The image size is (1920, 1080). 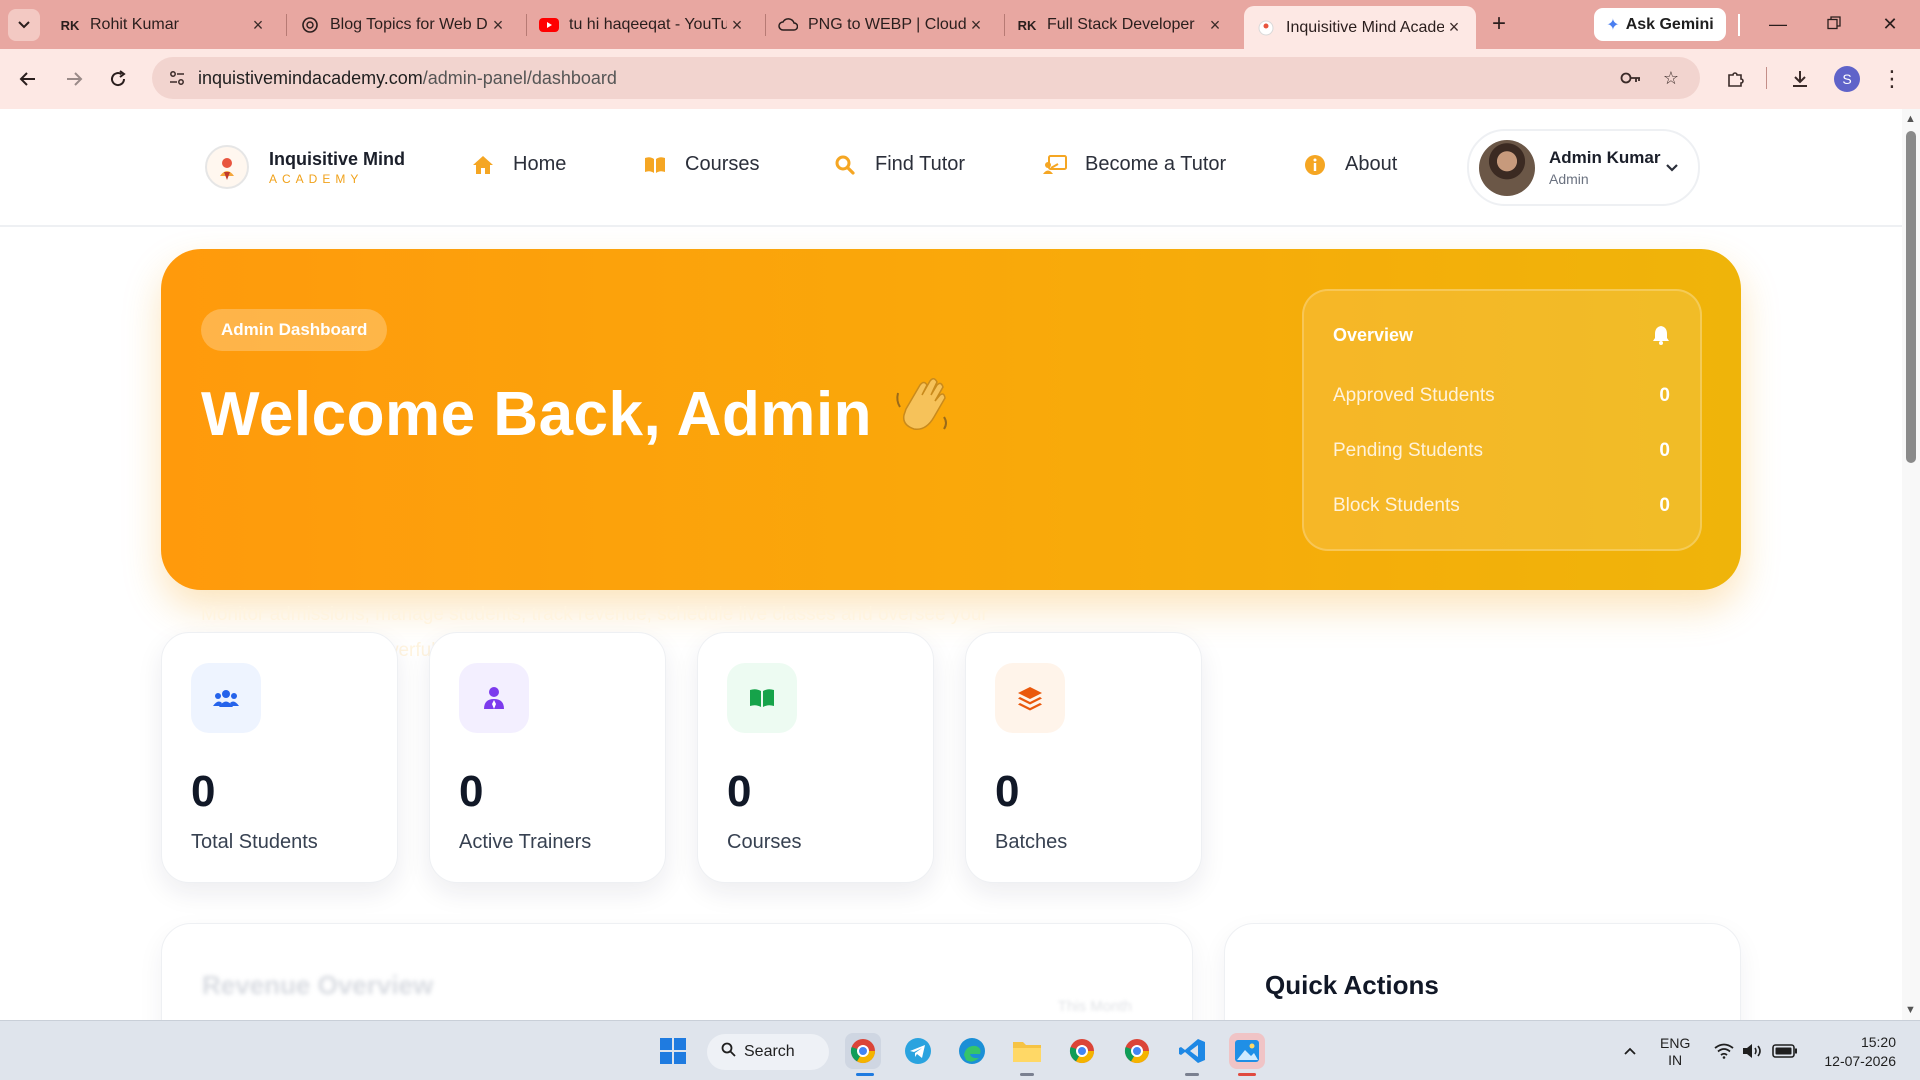 I want to click on bookmark-star-icon: ☆, so click(x=1671, y=78).